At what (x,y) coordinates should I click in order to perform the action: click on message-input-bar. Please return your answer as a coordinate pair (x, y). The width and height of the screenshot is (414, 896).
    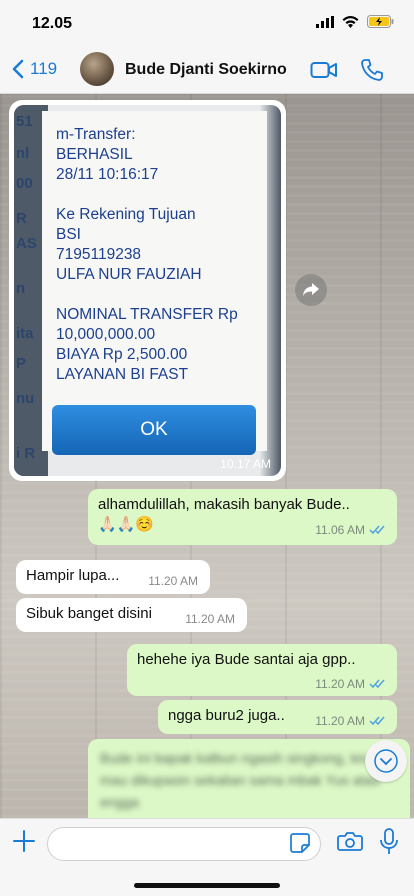
    Looking at the image, I should click on (207, 857).